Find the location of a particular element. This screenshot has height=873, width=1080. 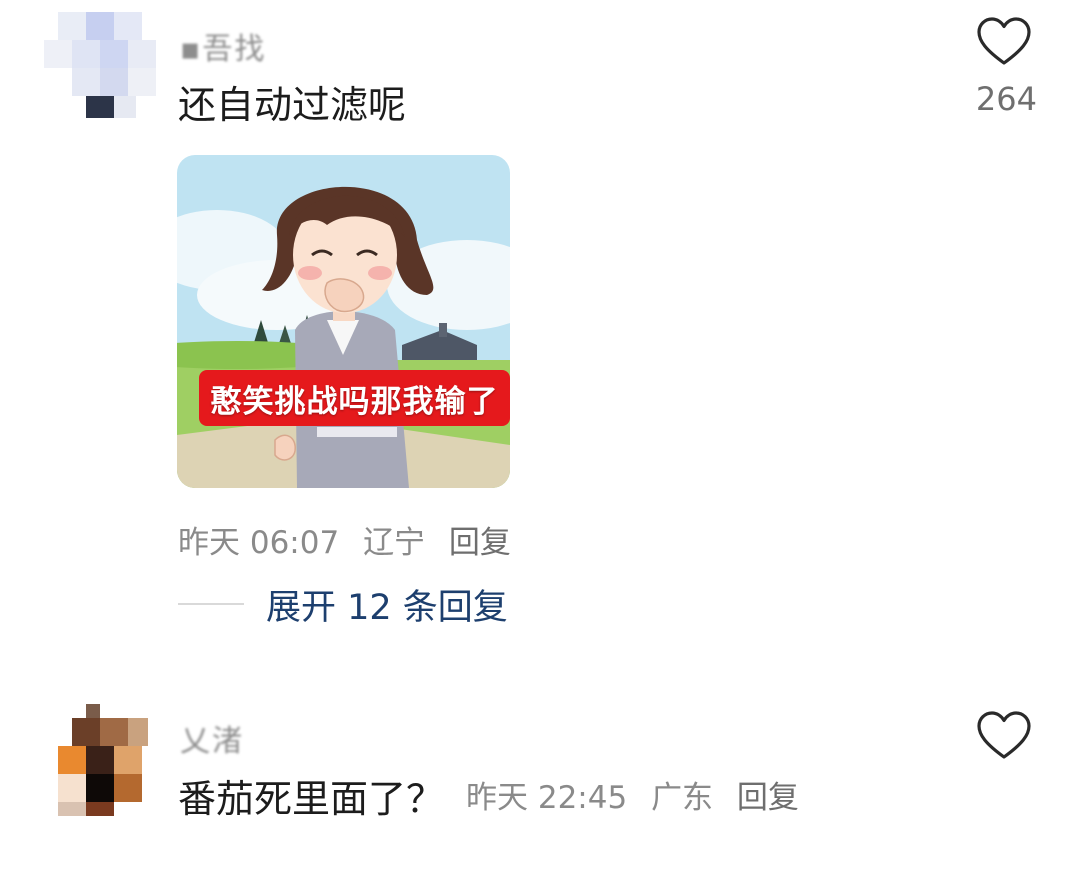

comment-time: 昨天 06:07 is located at coordinates (259, 543).